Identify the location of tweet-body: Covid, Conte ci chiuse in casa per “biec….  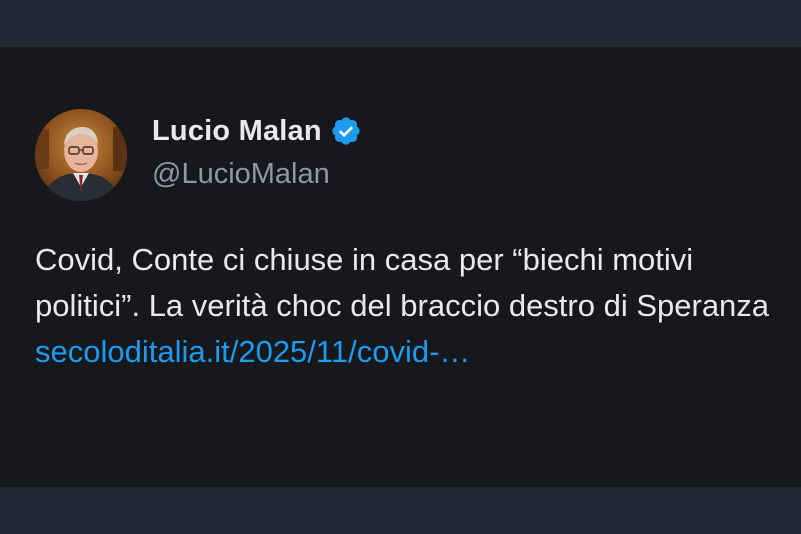
(402, 282).